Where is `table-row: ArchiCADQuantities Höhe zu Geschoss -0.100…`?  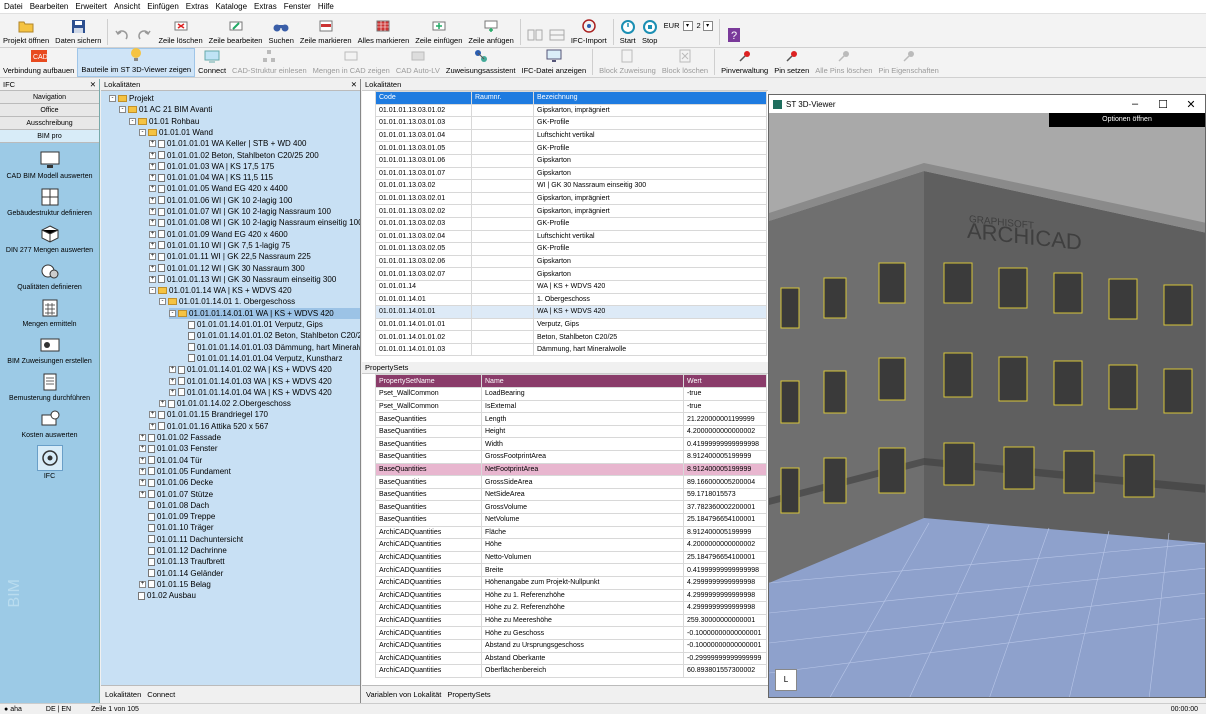
table-row: ArchiCADQuantities Höhe zu Geschoss -0.100… is located at coordinates (571, 633).